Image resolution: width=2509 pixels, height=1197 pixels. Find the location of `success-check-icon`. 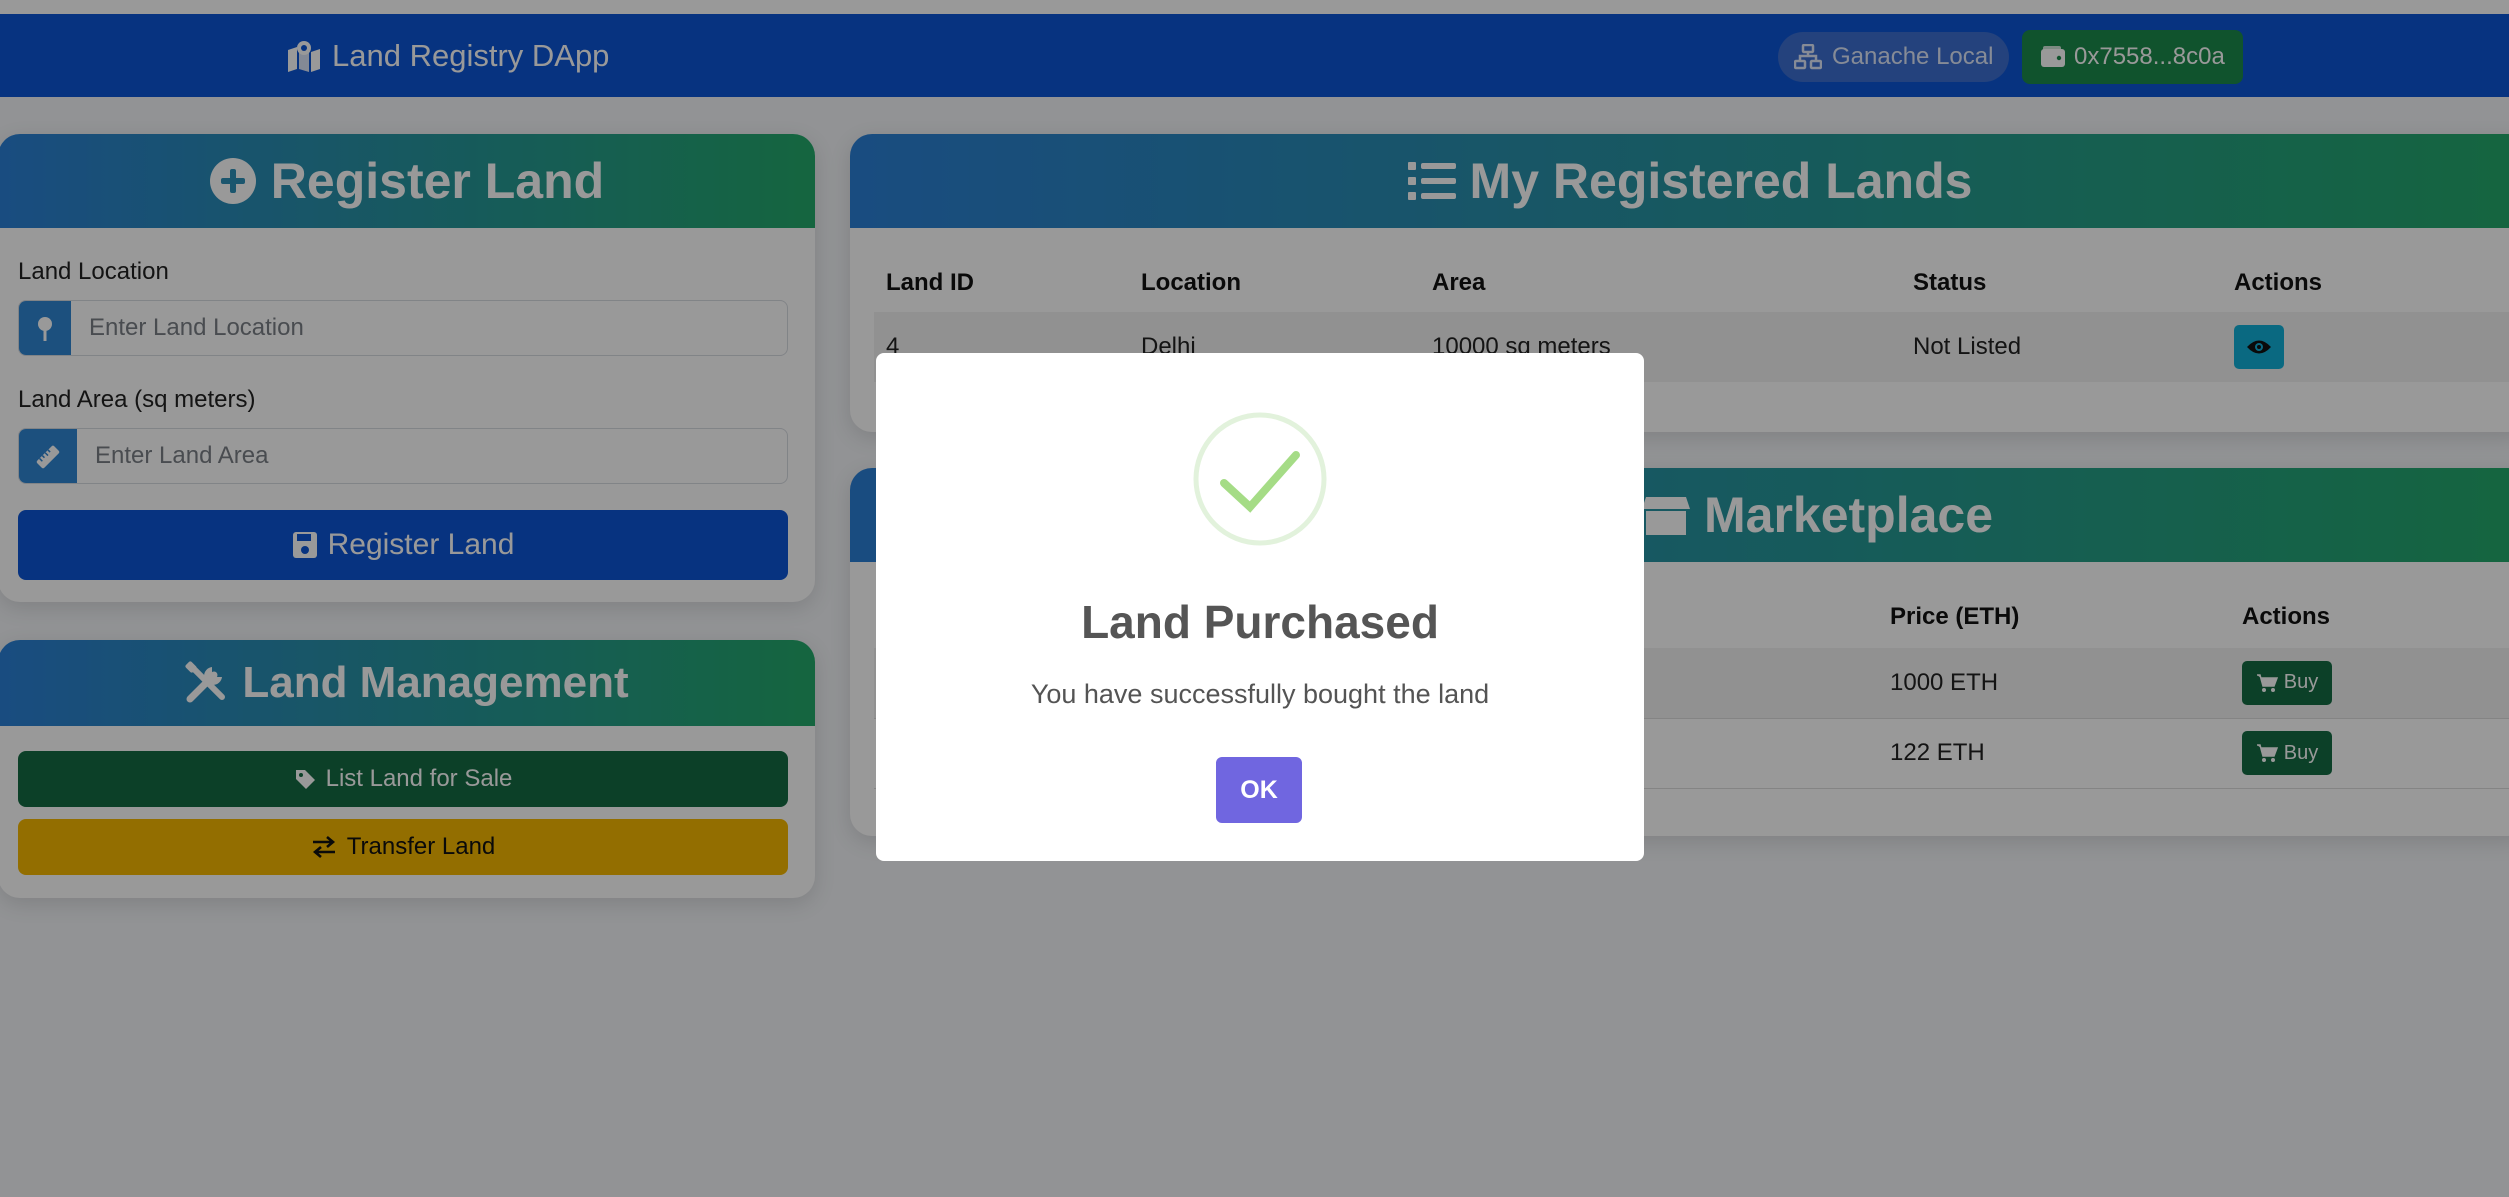

success-check-icon is located at coordinates (1260, 479).